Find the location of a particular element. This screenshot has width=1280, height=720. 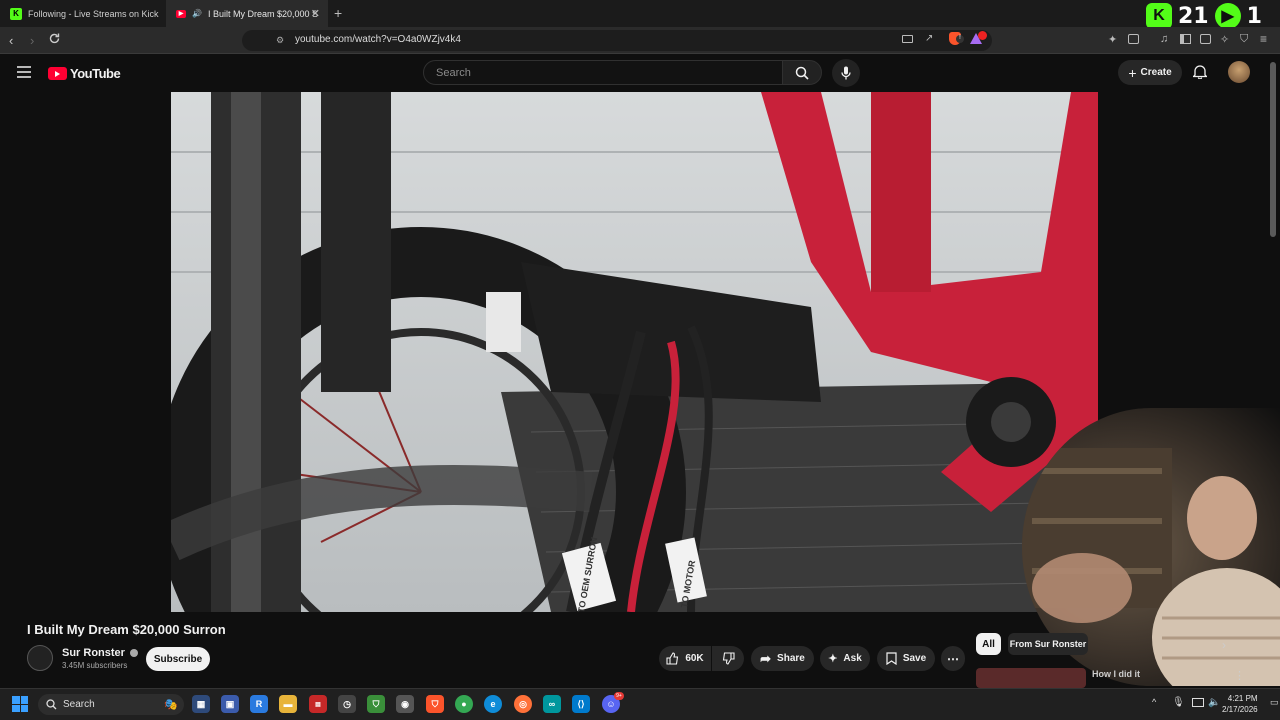

wallet-icon is located at coordinates (1205, 39).